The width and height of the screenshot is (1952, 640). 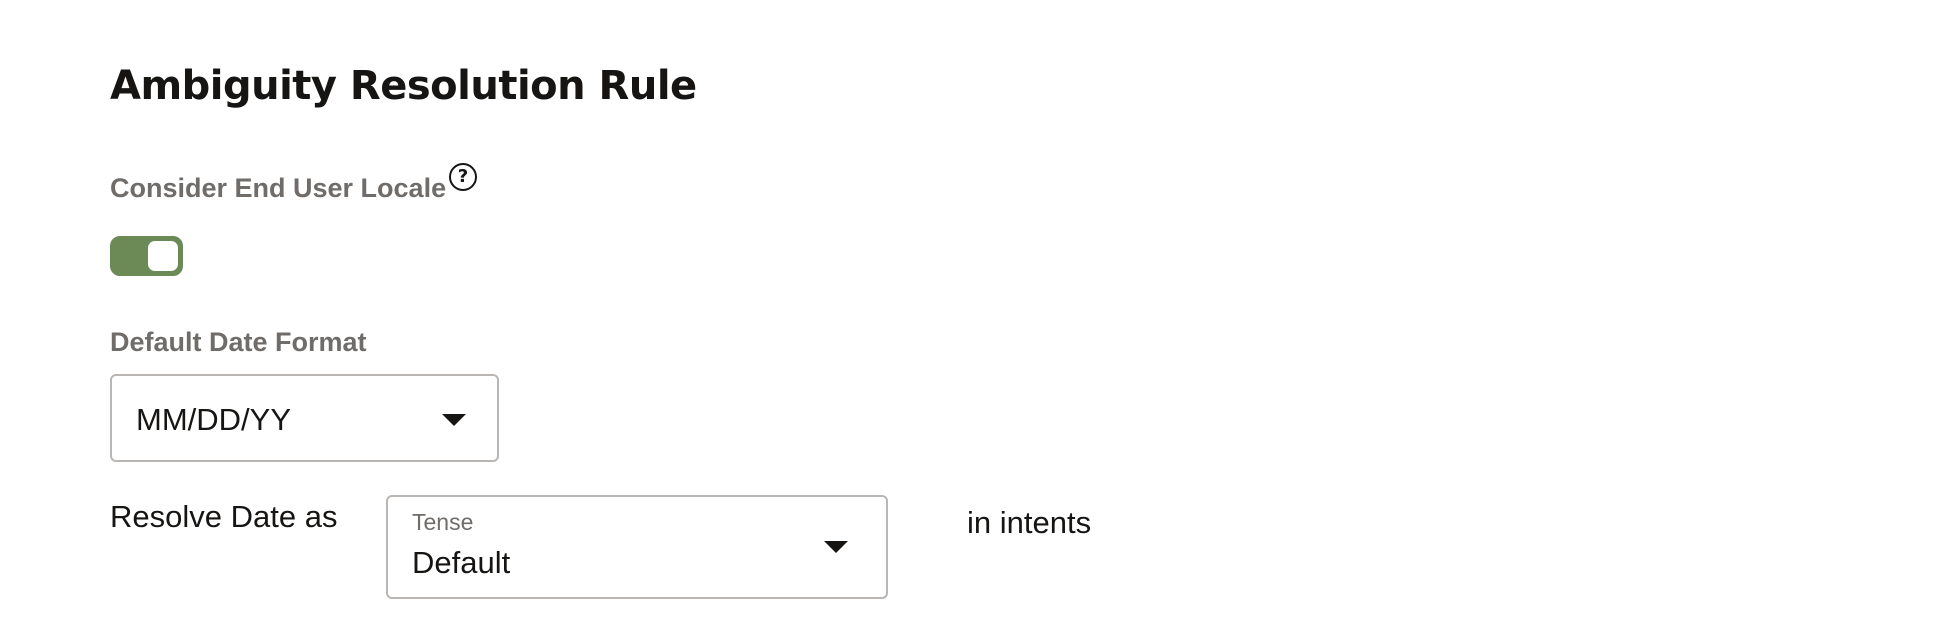 What do you see at coordinates (463, 177) in the screenshot?
I see `help-icon: ?` at bounding box center [463, 177].